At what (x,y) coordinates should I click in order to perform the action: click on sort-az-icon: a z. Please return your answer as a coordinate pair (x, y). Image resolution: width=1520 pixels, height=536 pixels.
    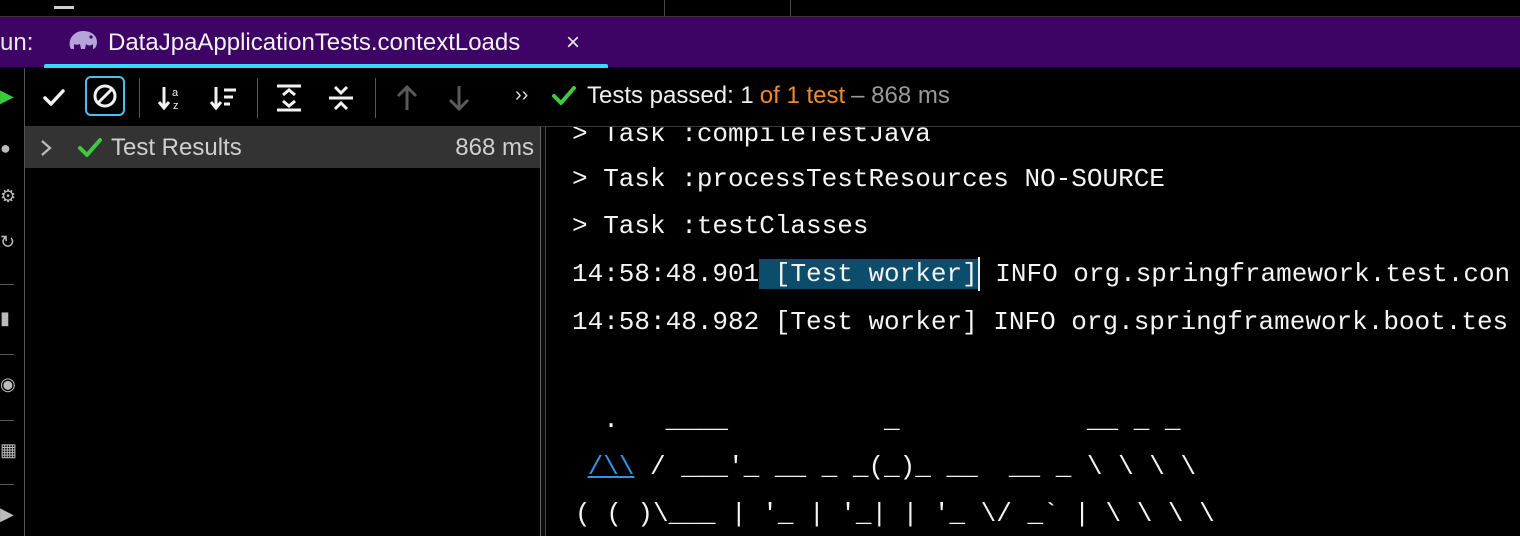
    Looking at the image, I should click on (168, 99).